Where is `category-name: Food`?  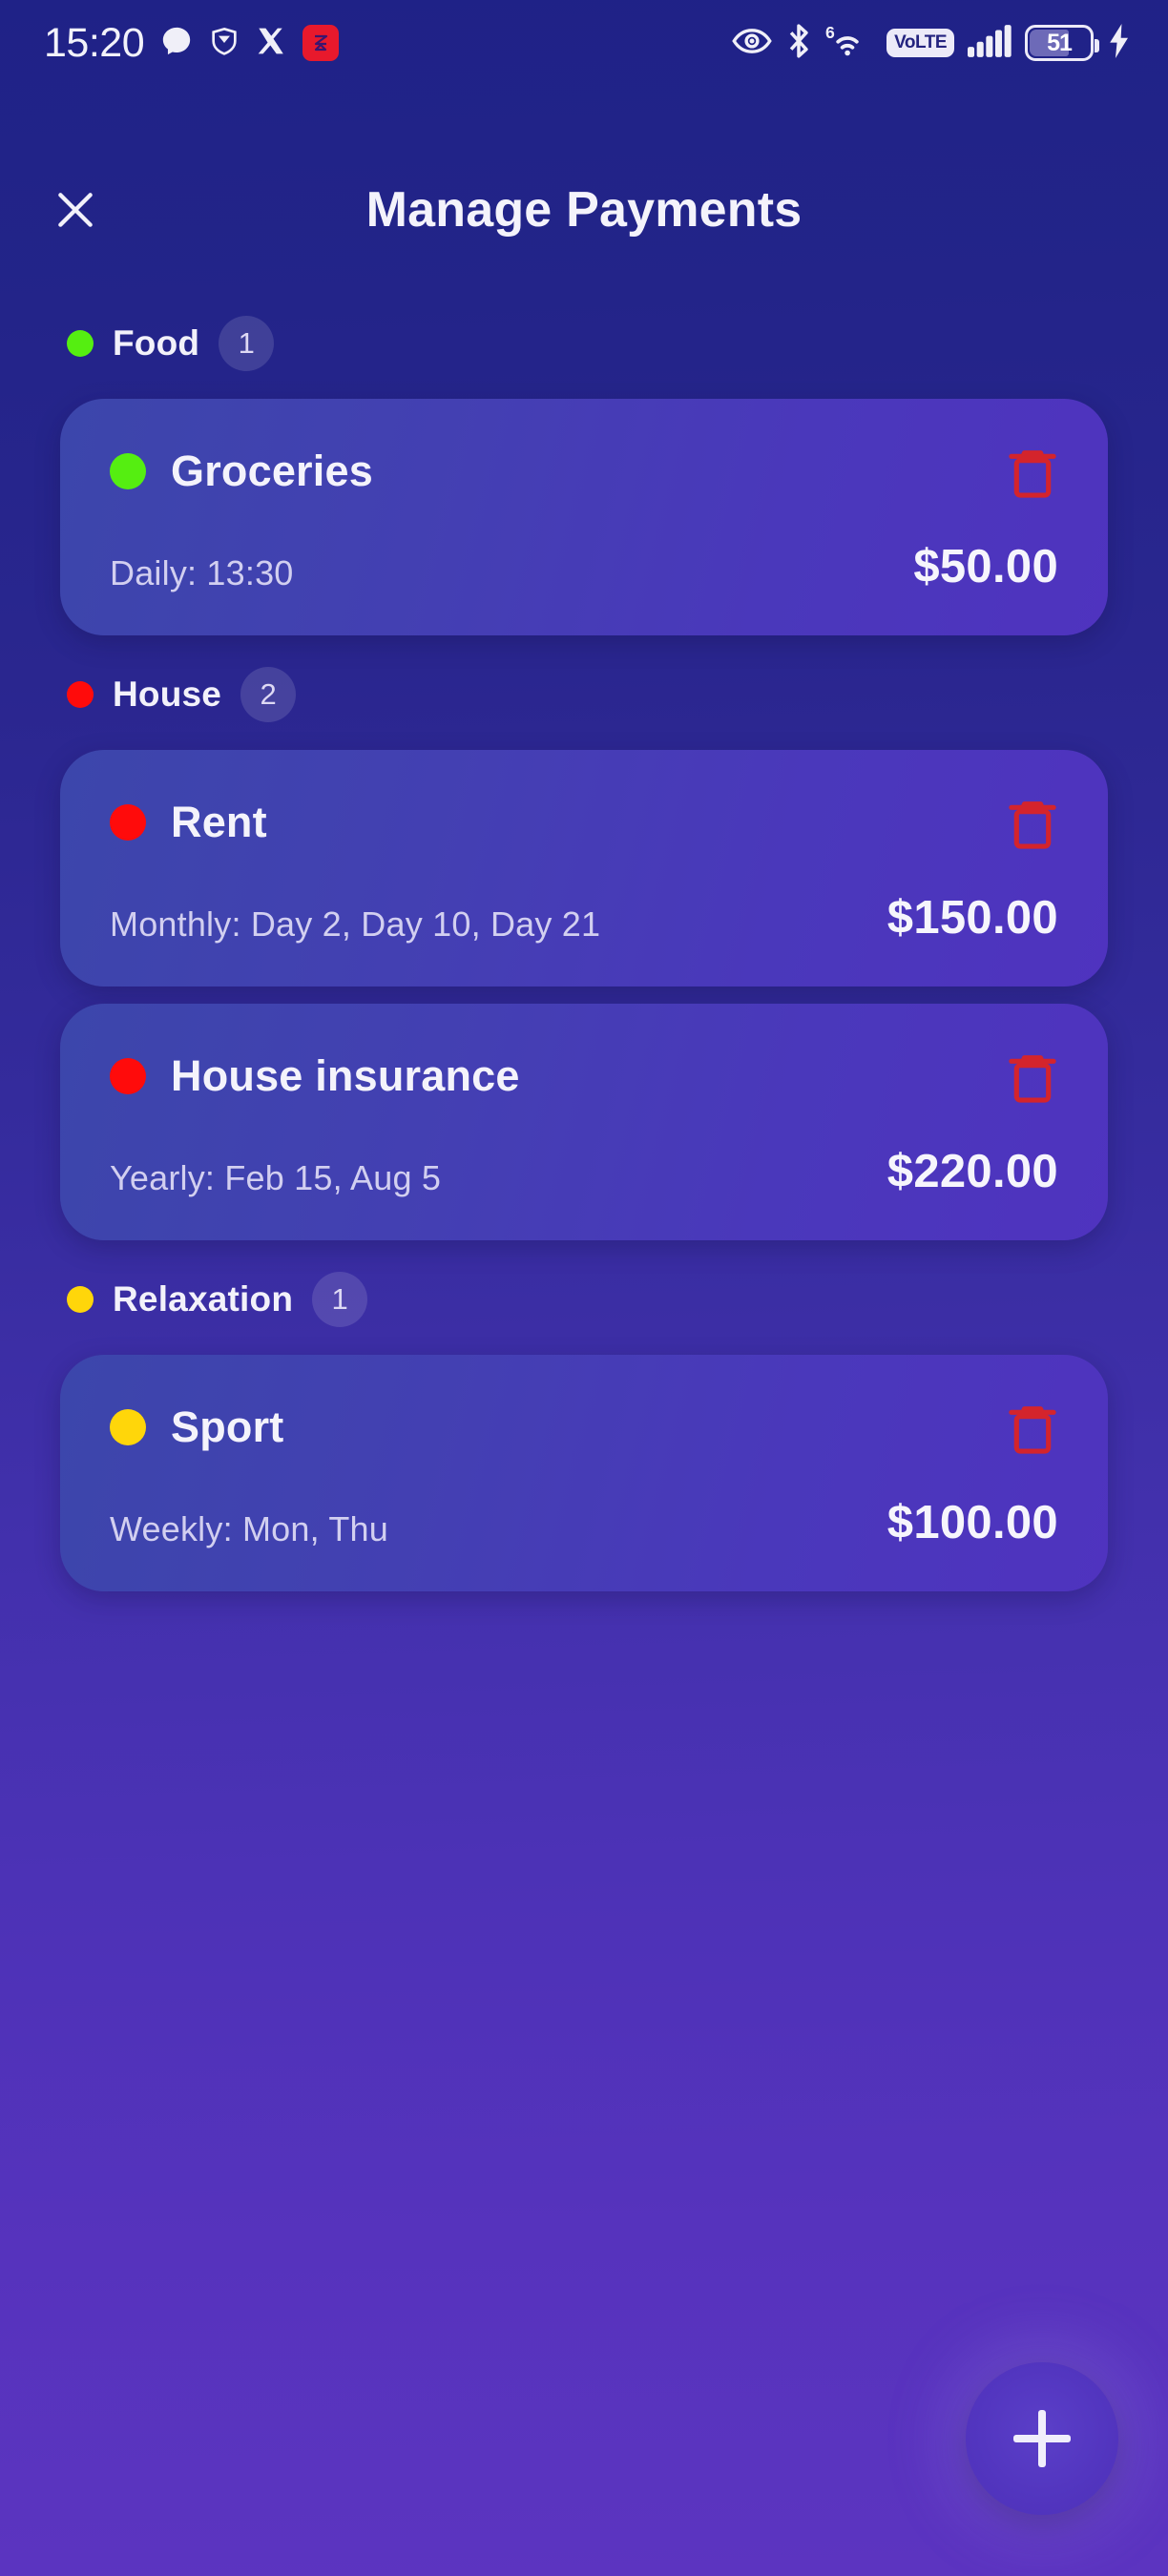
category-name: Food is located at coordinates (157, 343).